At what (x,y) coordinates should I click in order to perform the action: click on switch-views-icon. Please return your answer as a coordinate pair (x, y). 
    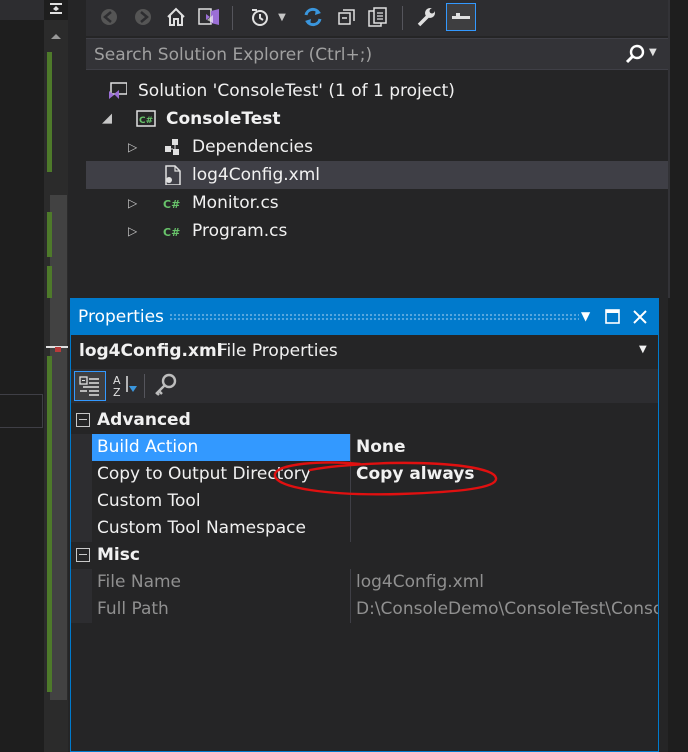
    Looking at the image, I should click on (209, 17).